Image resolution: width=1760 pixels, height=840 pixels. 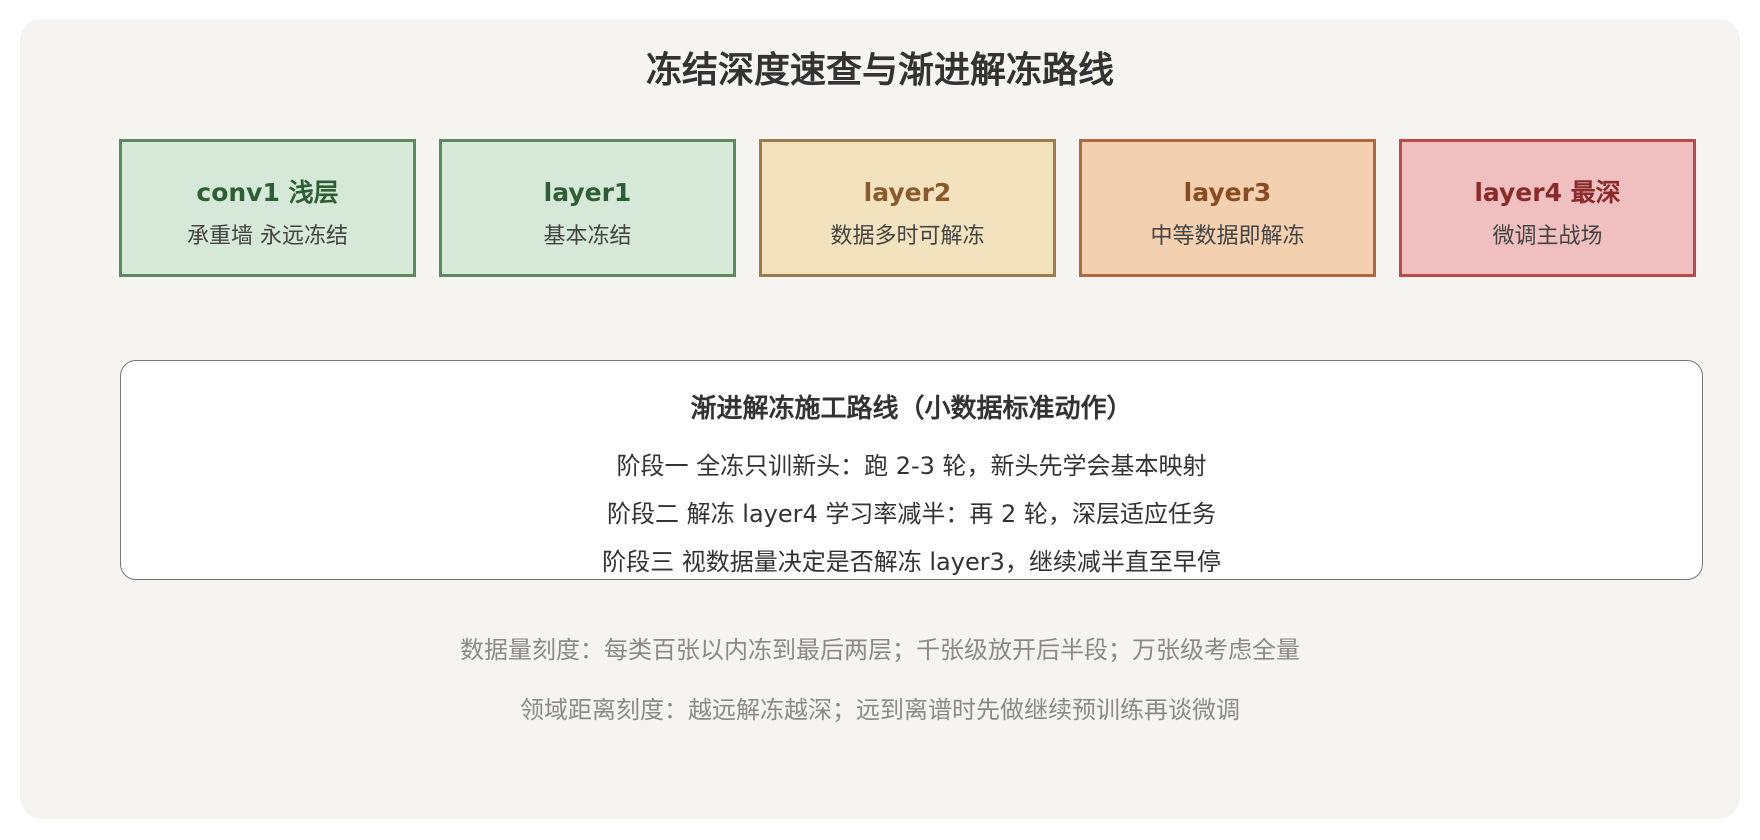 I want to click on layer-name: layer4 最深, so click(x=1547, y=192).